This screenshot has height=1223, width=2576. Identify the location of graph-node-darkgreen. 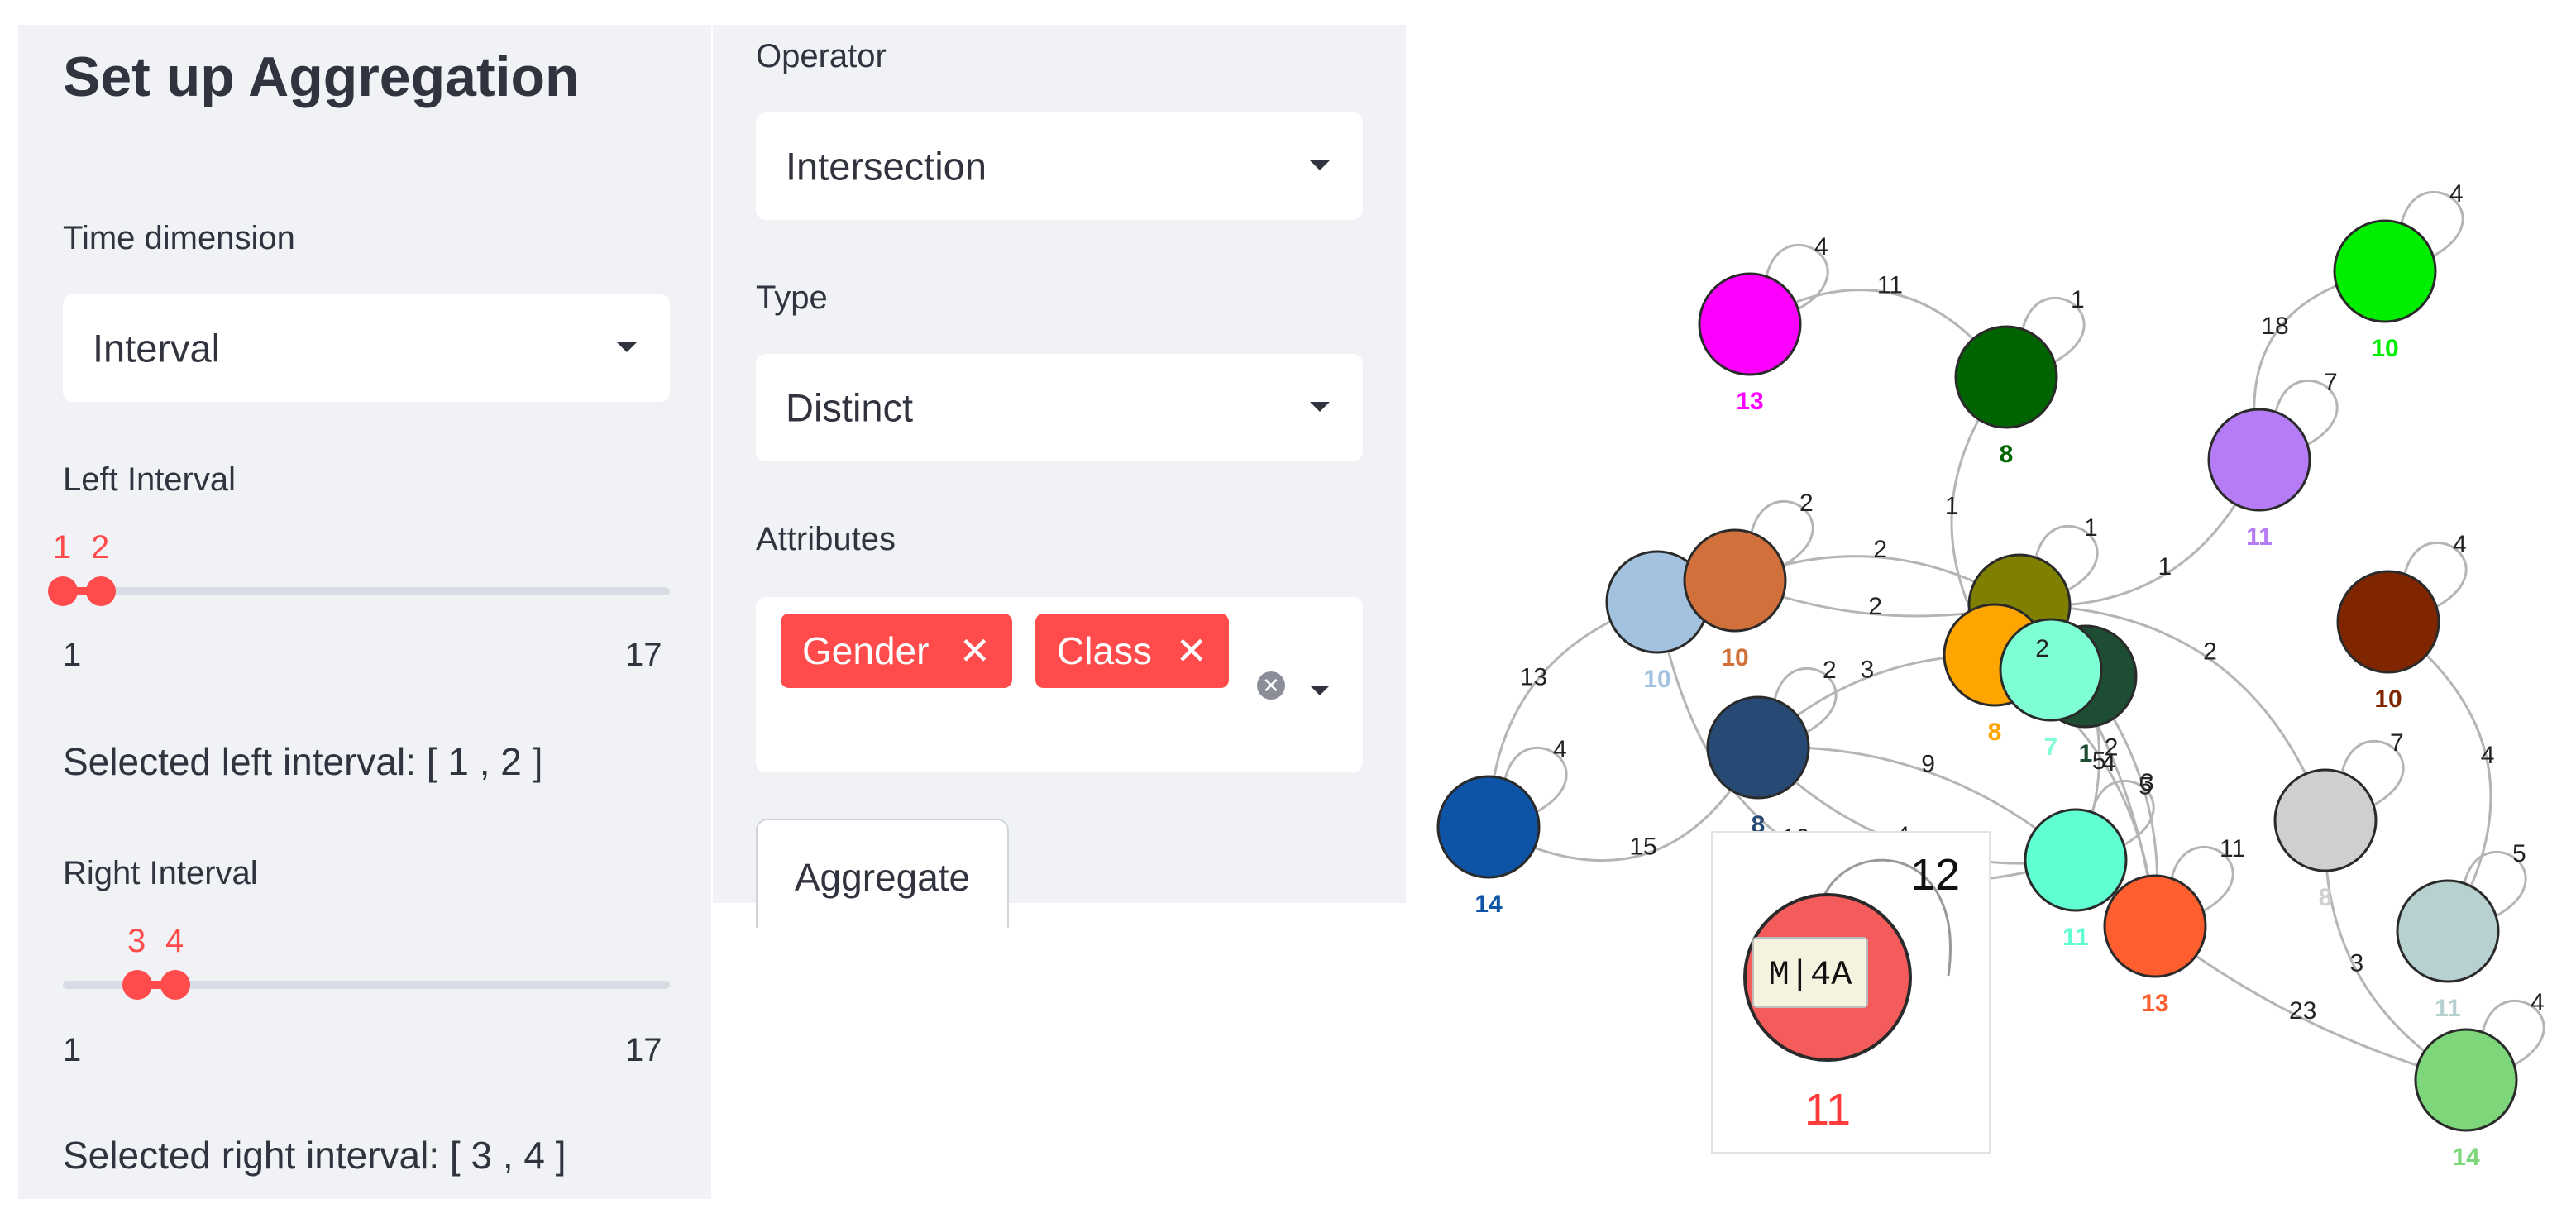
(2006, 377).